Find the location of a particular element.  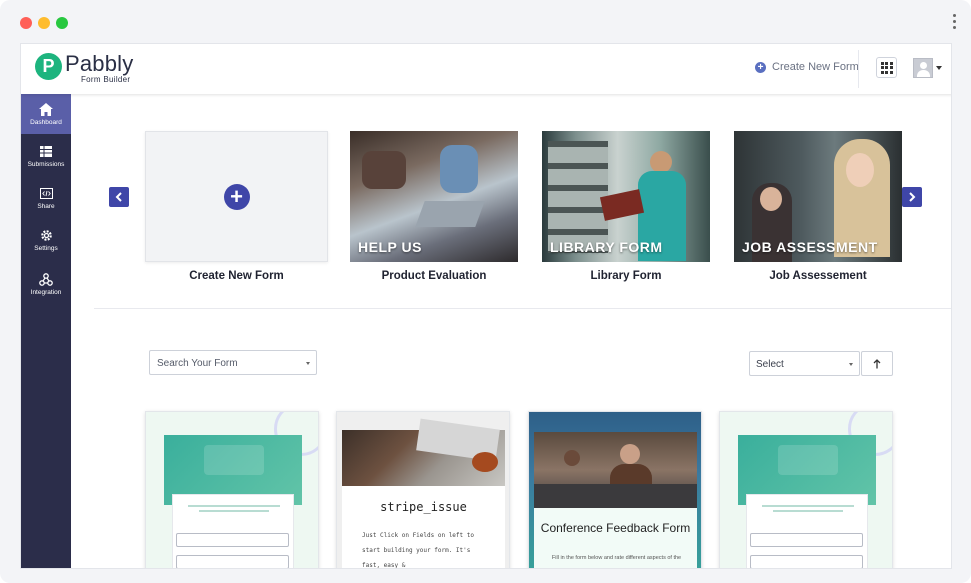

create-new-form-label: Create New Form is located at coordinates (815, 67).